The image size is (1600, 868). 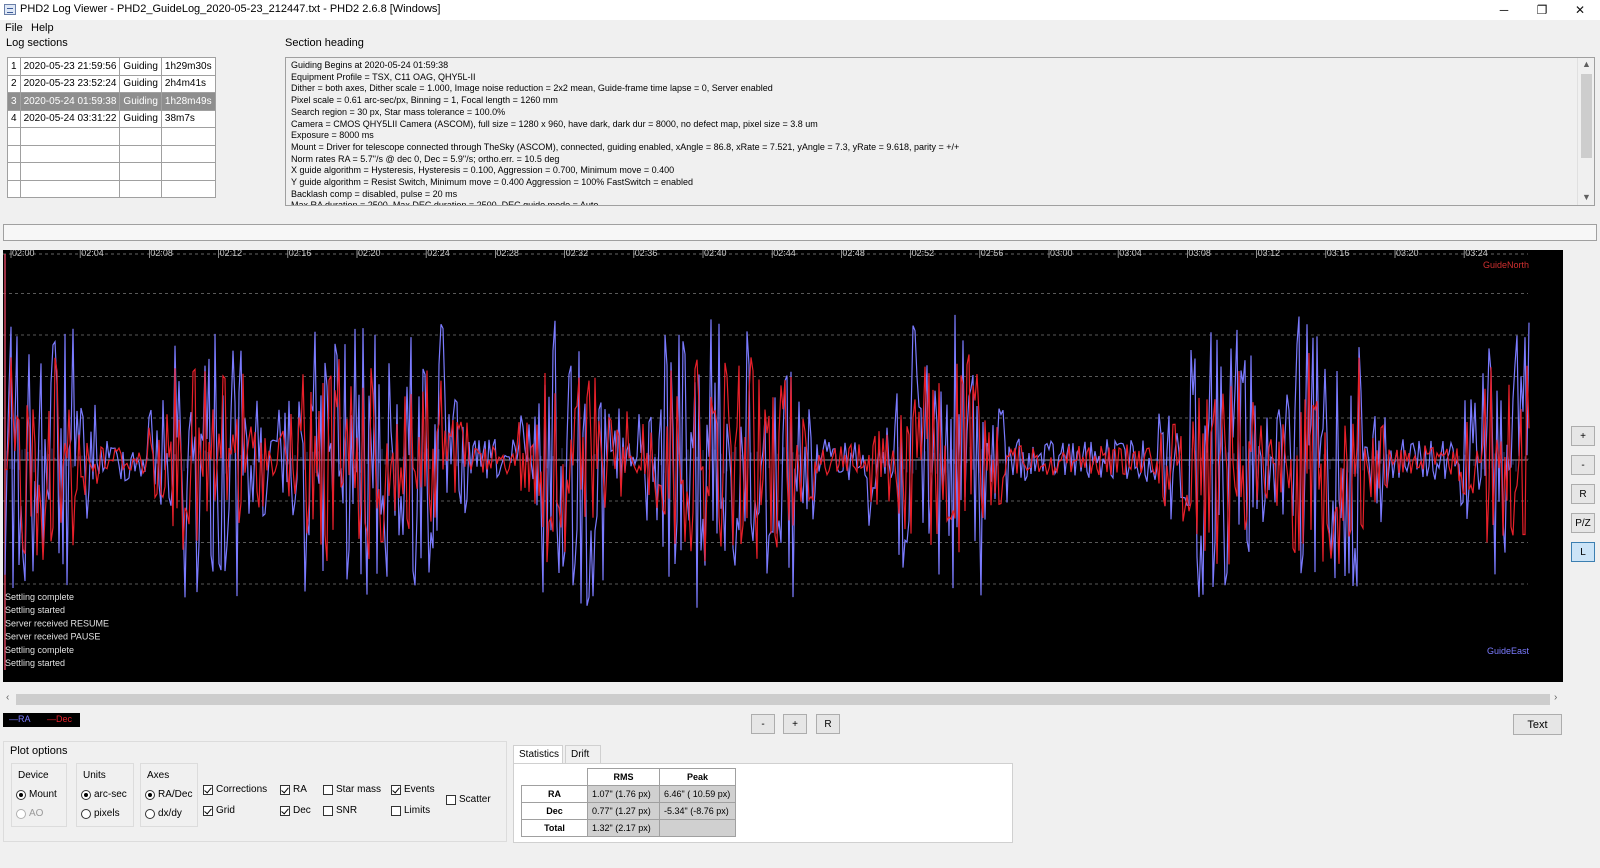 What do you see at coordinates (104, 794) in the screenshot?
I see `units-arcsec-radio: arc-sec` at bounding box center [104, 794].